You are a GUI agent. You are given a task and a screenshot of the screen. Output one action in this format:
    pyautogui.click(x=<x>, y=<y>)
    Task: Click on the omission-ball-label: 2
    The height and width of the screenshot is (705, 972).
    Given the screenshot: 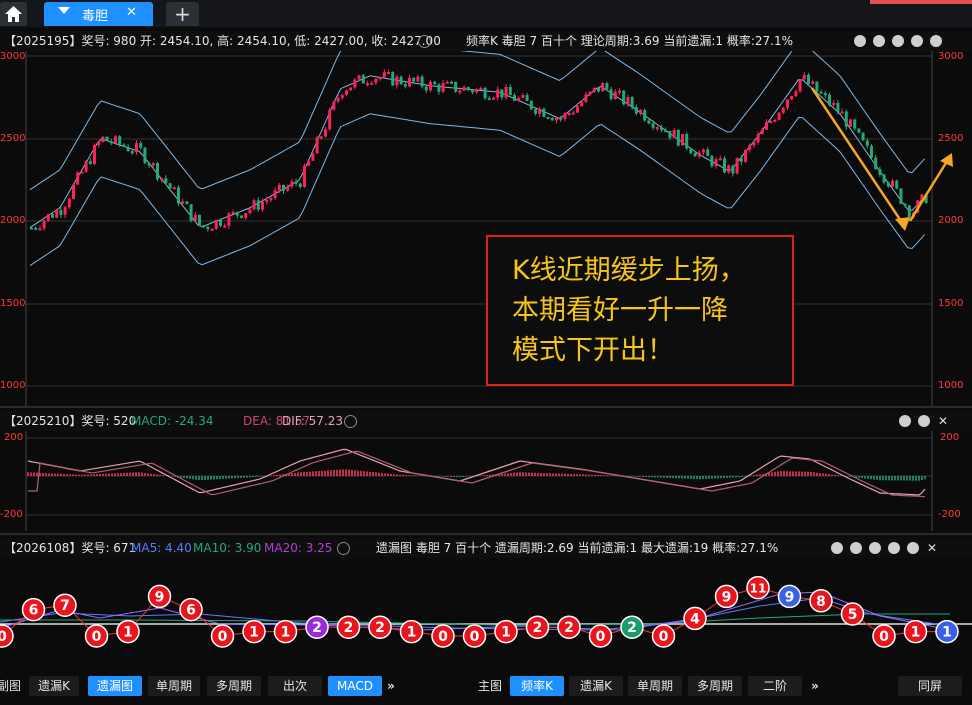 What is the action you would take?
    pyautogui.click(x=349, y=628)
    